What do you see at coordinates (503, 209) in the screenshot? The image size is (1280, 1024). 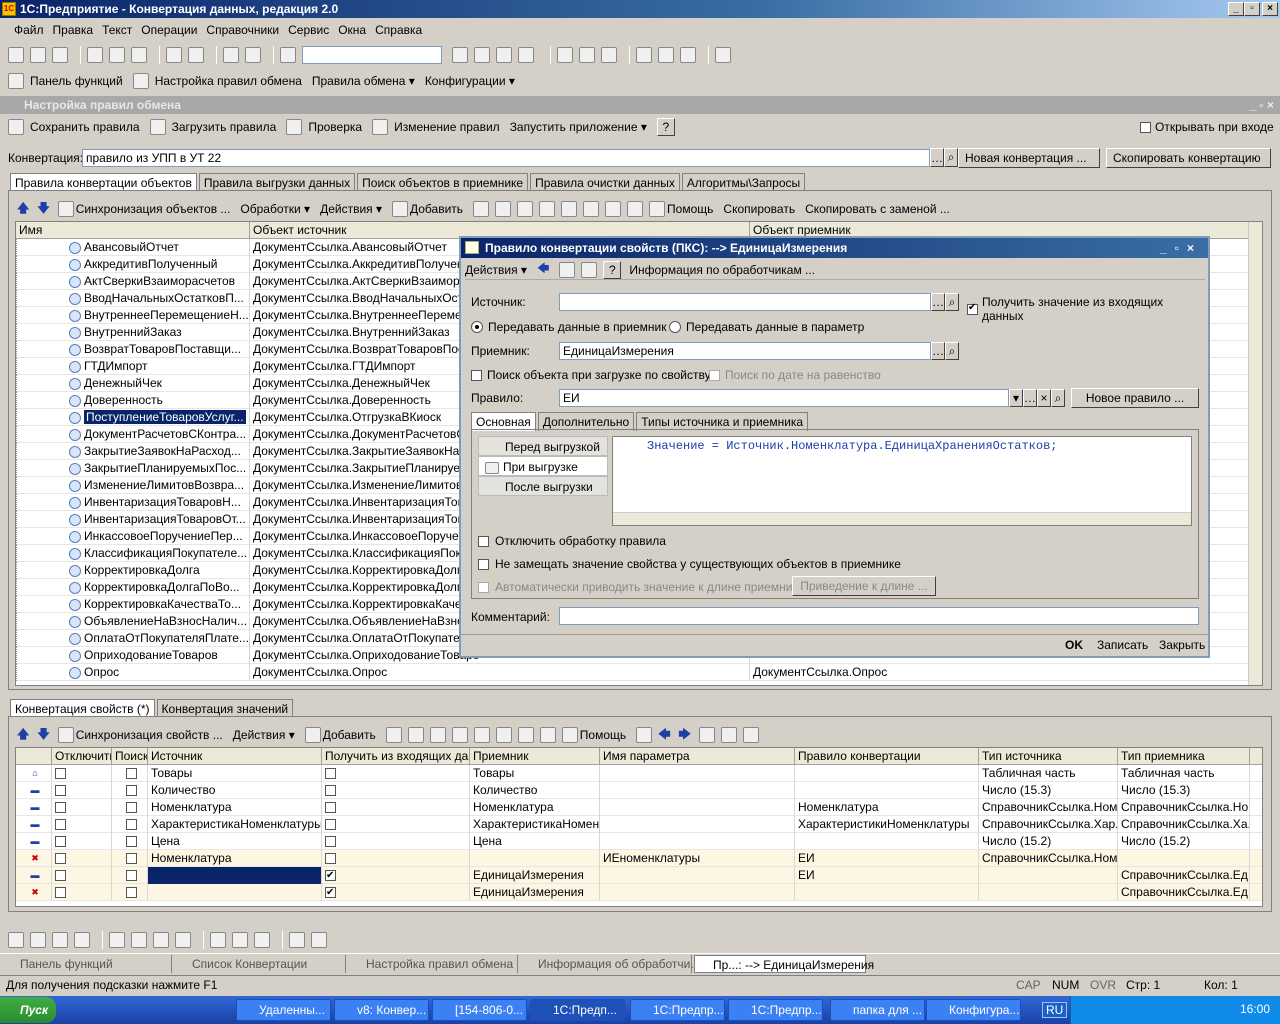 I see `tree-icon` at bounding box center [503, 209].